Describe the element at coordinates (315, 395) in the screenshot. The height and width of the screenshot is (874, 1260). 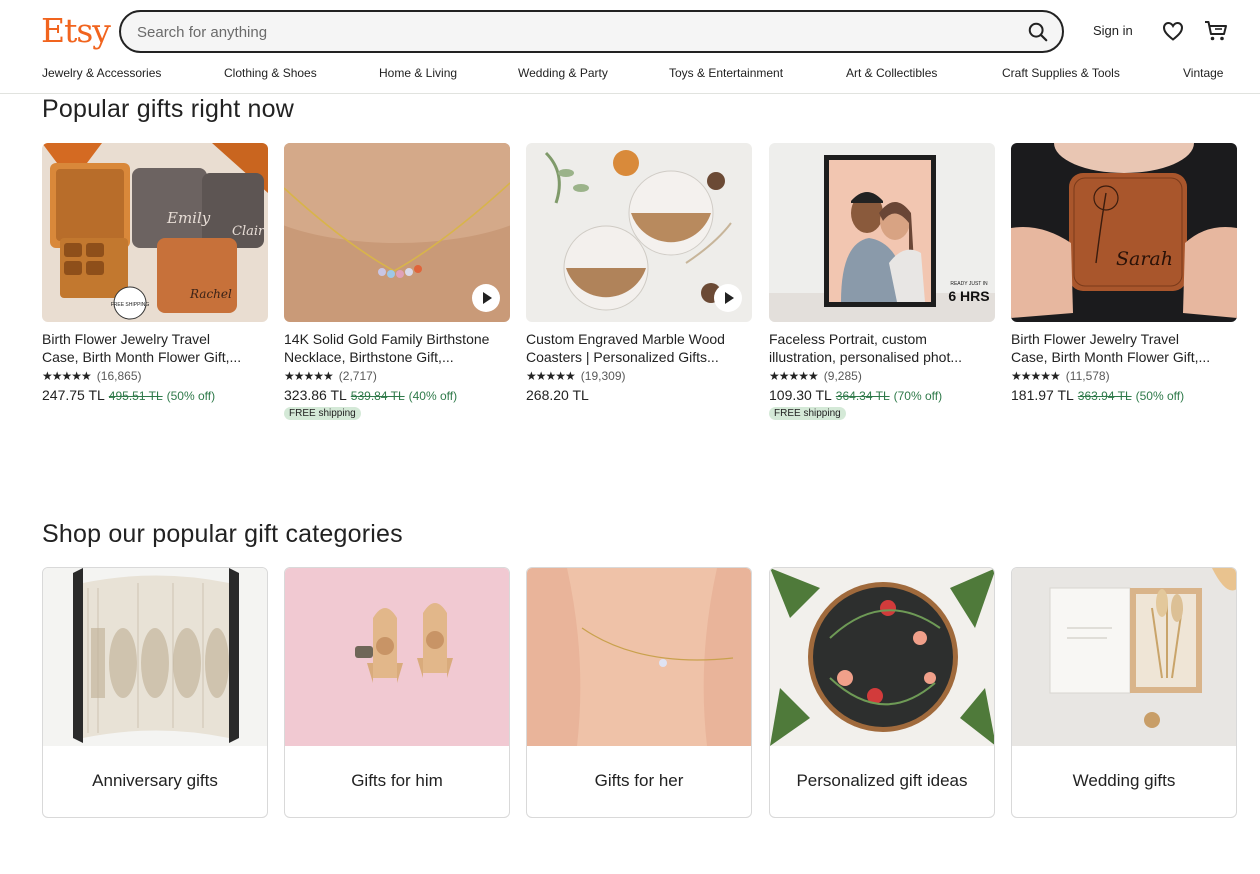
I see `sale-price: 323.86 TL` at that location.